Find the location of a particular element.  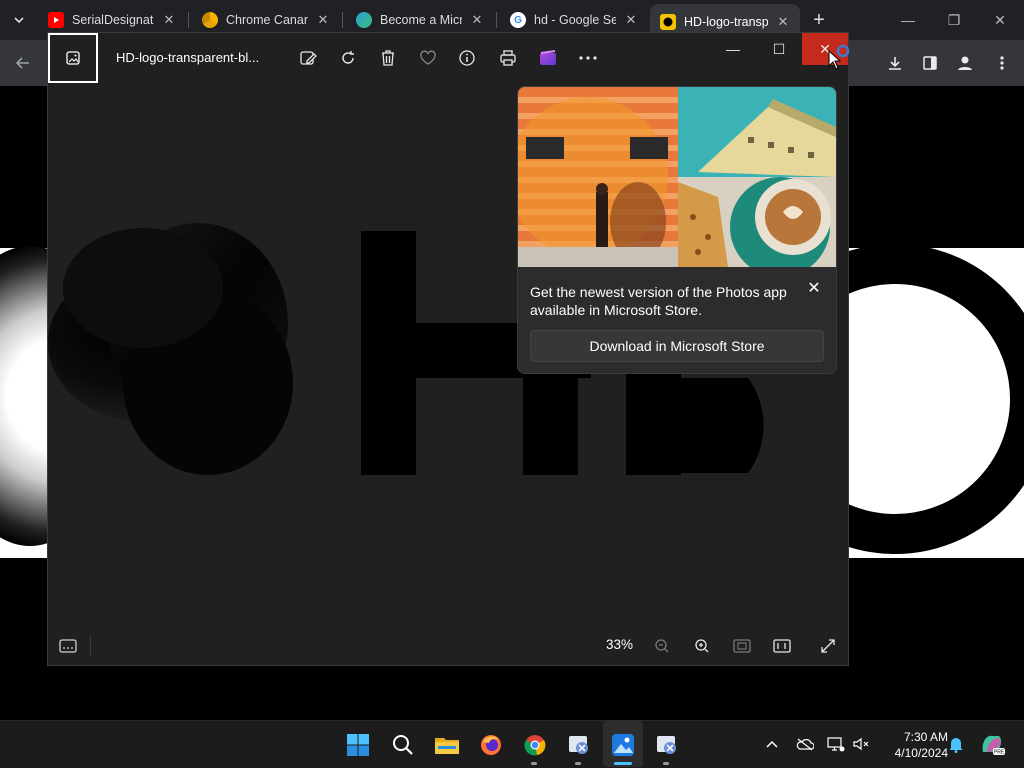

edit-image-button is located at coordinates (308, 58).